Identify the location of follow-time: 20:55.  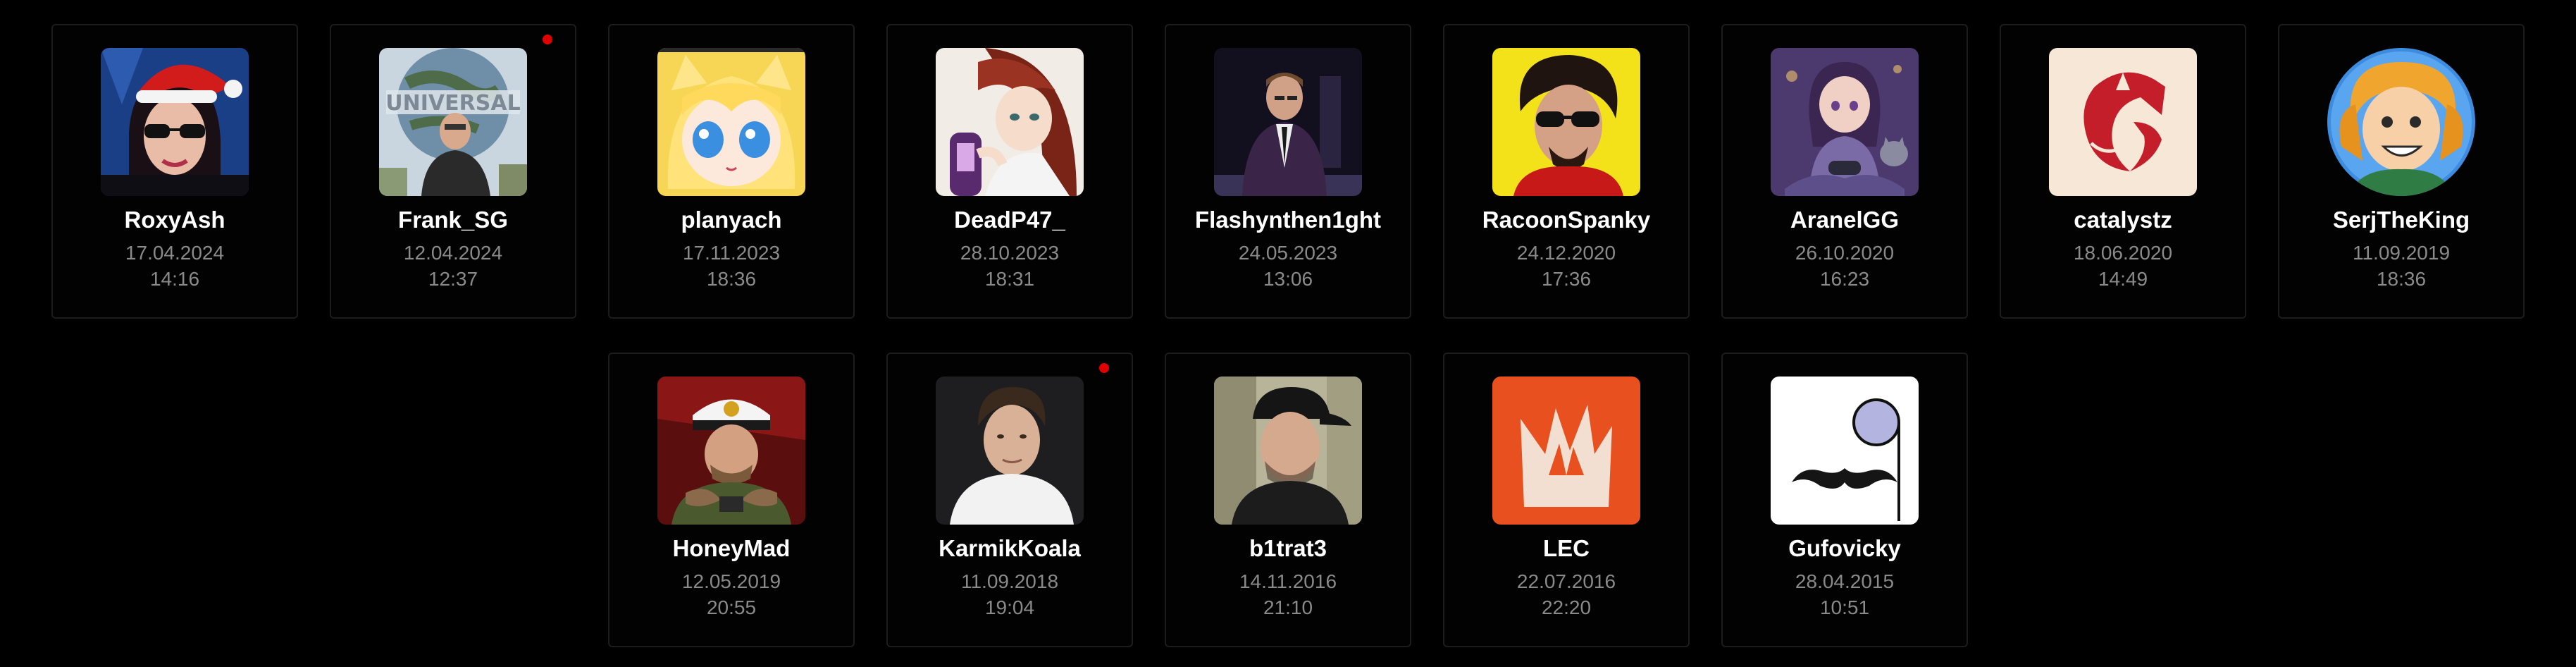
(731, 607).